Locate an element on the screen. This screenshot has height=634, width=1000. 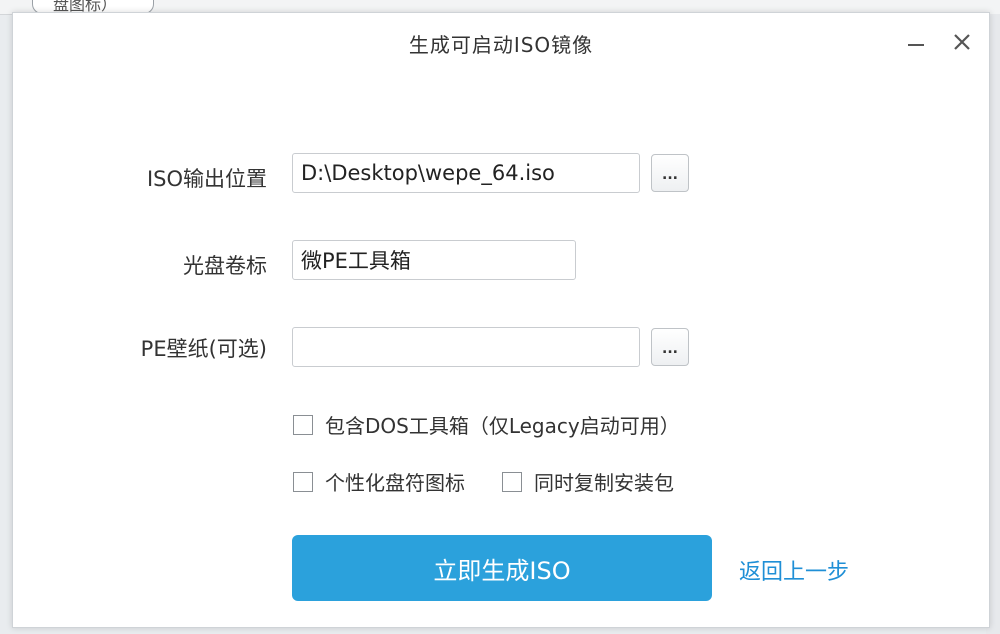
generate-iso-button: 立即生成ISO is located at coordinates (502, 568).